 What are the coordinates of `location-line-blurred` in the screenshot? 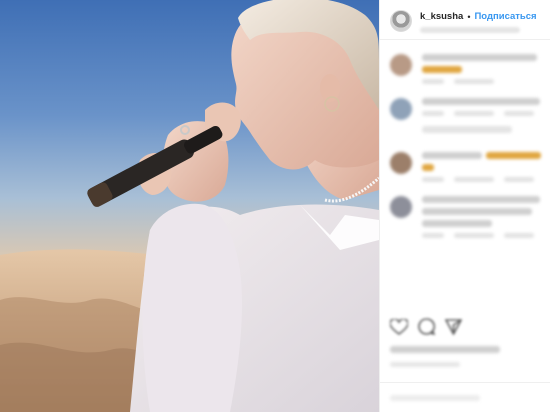 It's located at (470, 30).